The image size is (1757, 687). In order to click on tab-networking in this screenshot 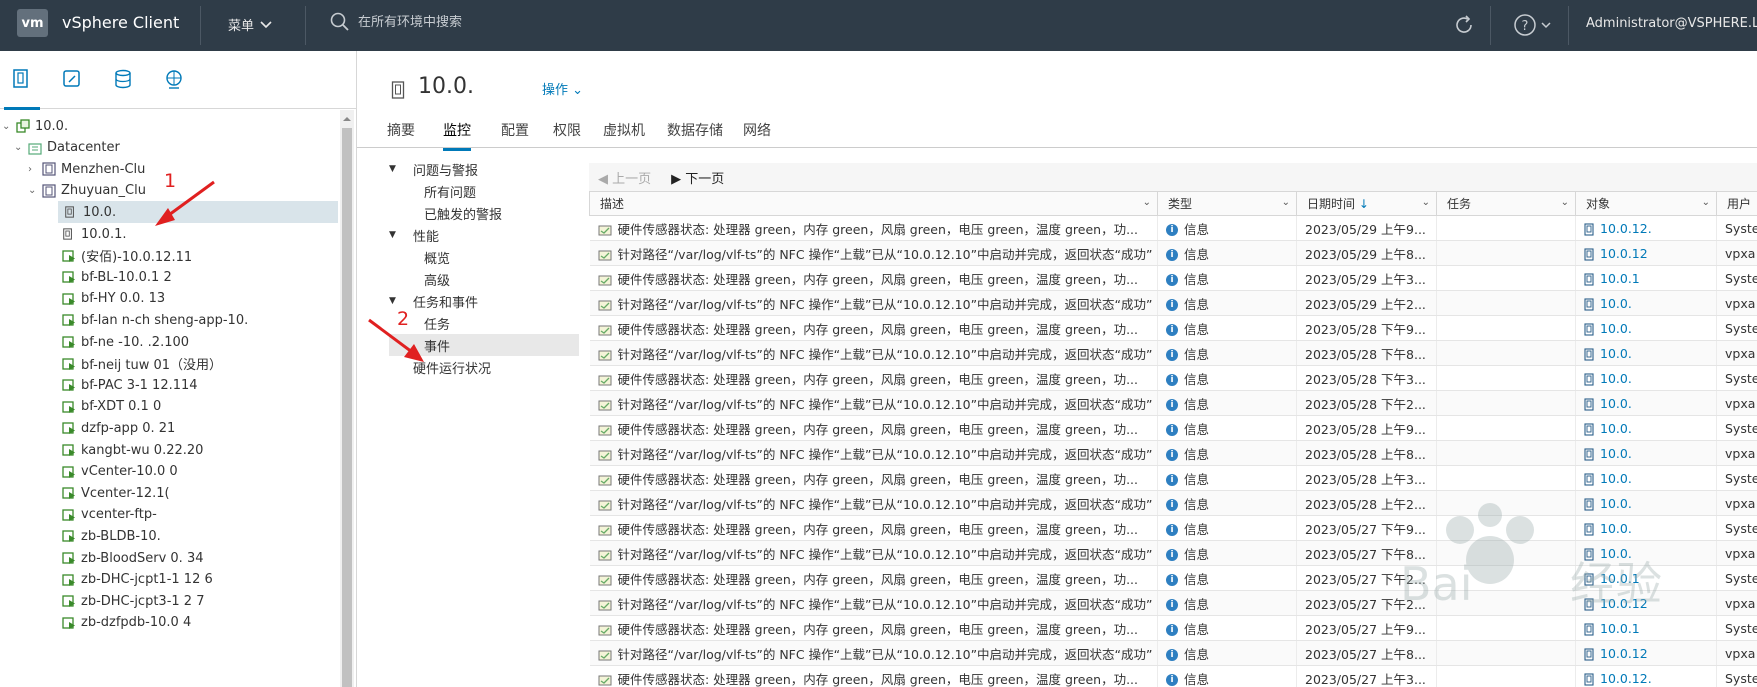, I will do `click(174, 79)`.